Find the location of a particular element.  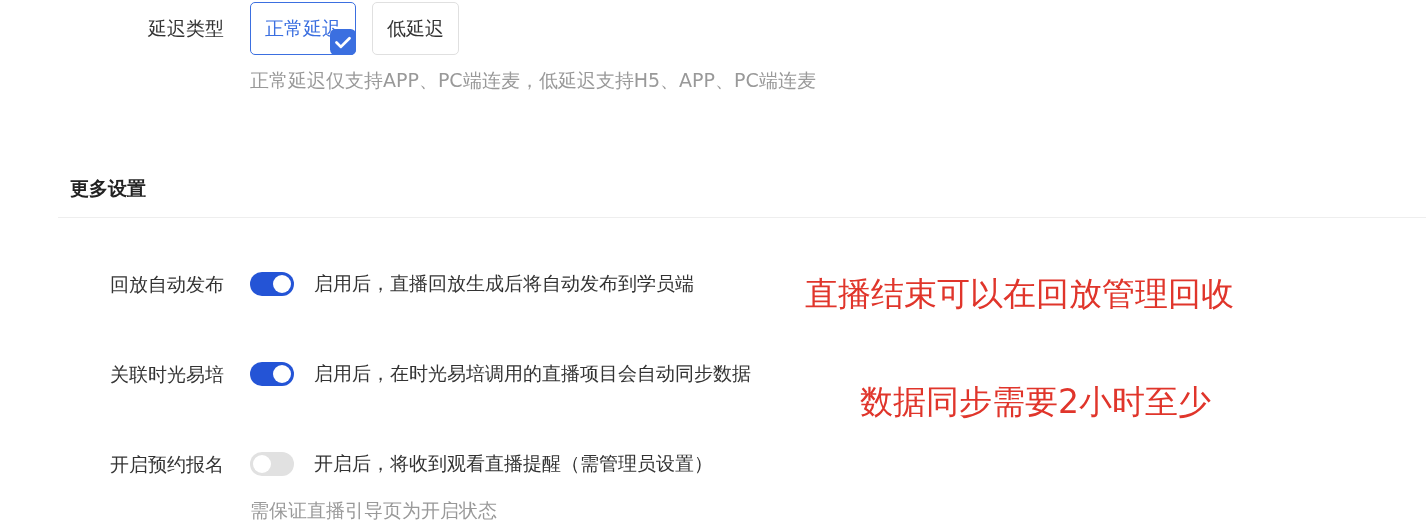

setting-label: 开启预约报名 is located at coordinates (166, 464).